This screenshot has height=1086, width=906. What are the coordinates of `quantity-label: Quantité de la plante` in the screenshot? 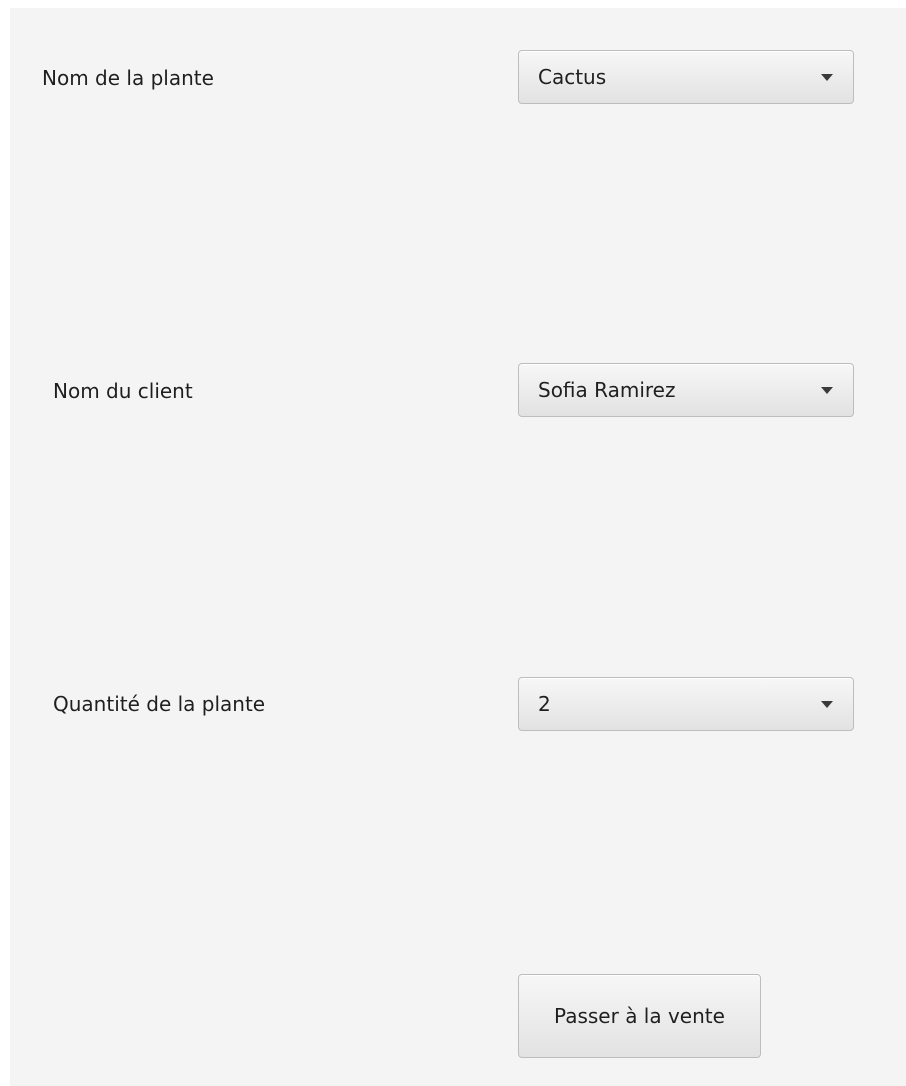 It's located at (159, 704).